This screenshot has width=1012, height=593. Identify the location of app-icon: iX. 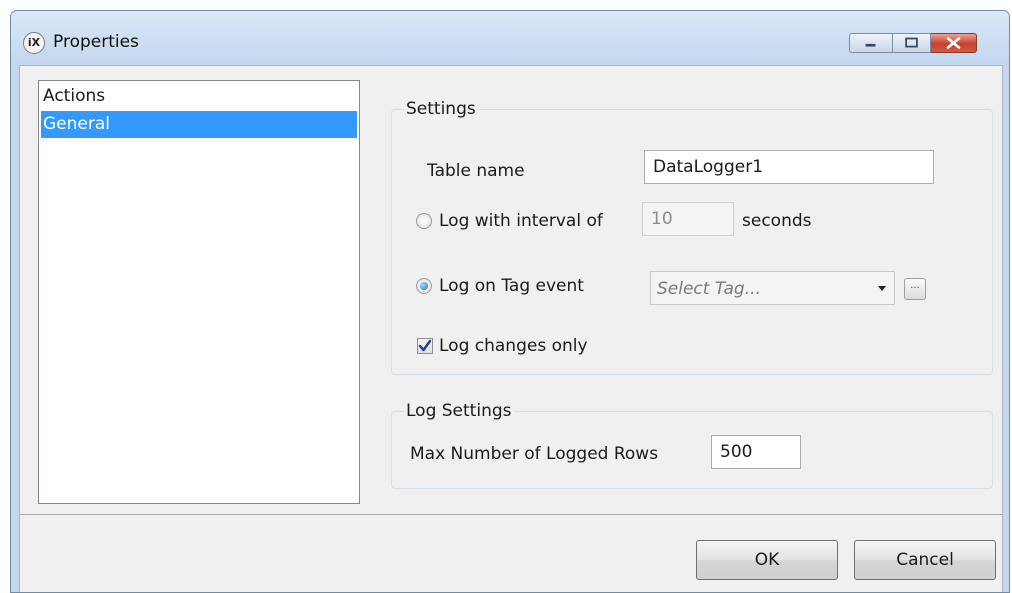
(34, 43).